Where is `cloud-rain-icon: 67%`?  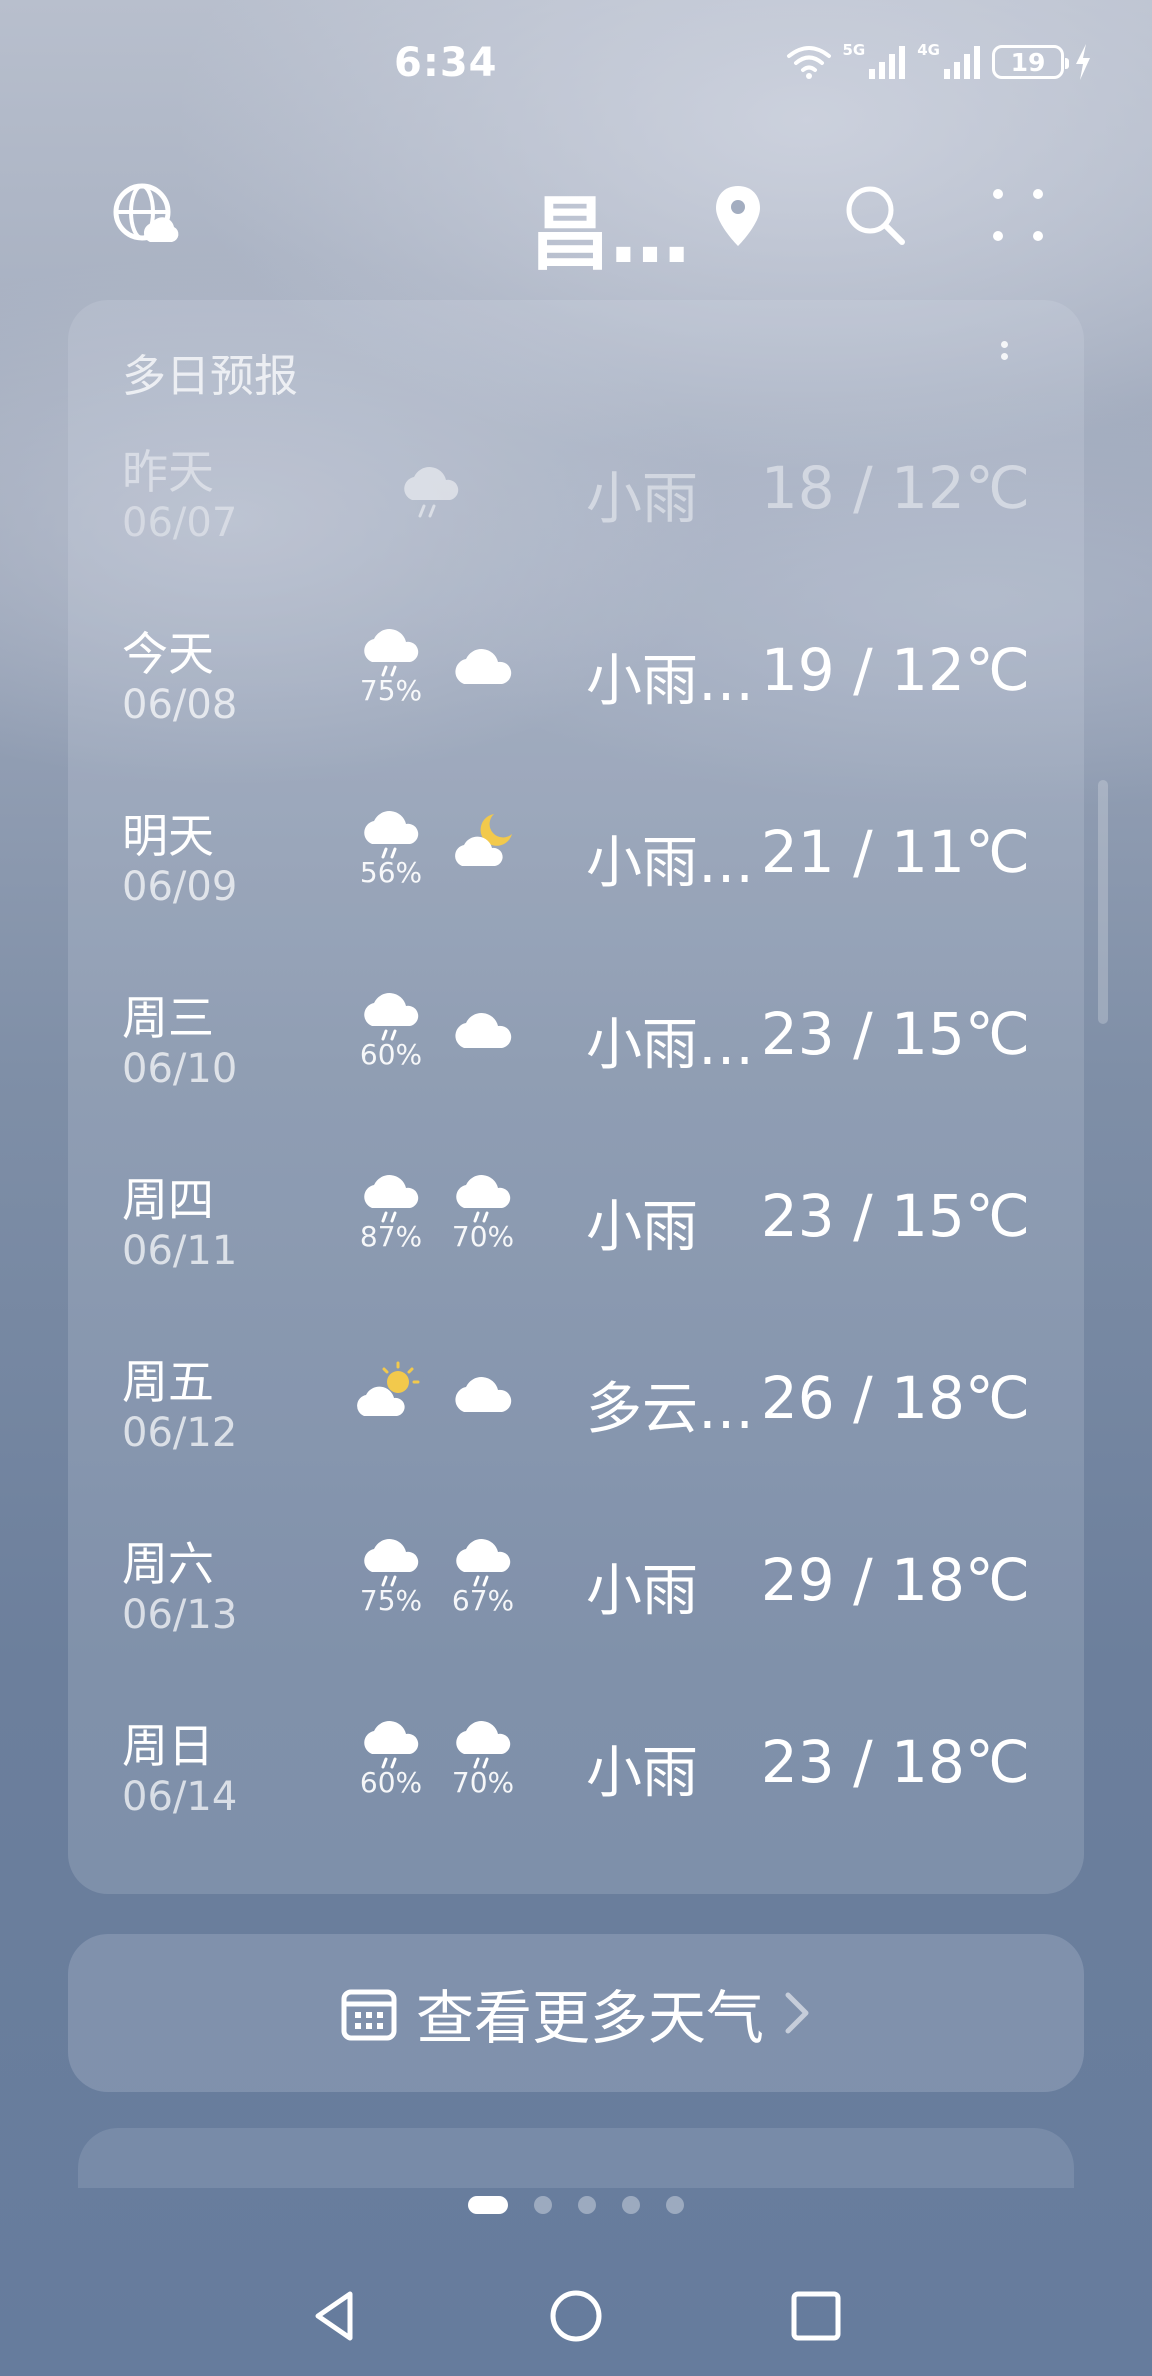 cloud-rain-icon: 67% is located at coordinates (483, 1584).